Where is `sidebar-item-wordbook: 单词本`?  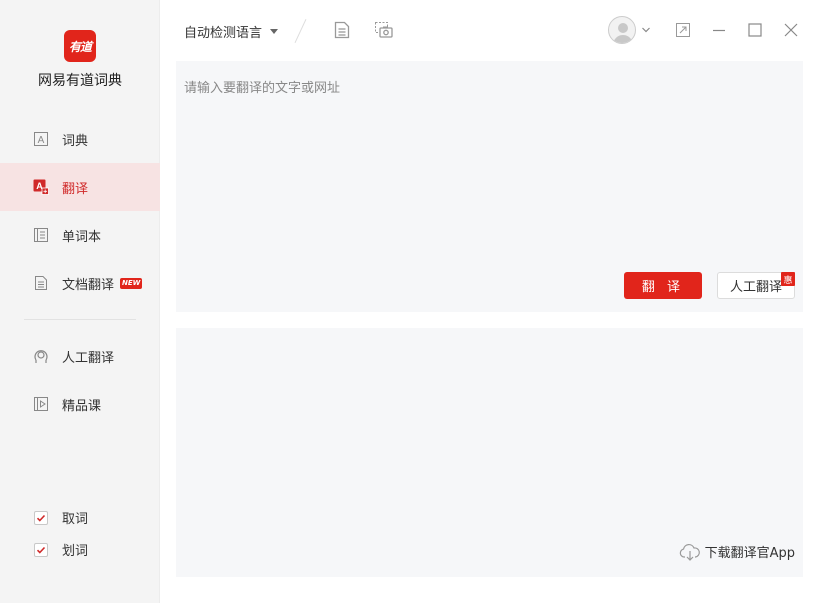 sidebar-item-wordbook: 单词本 is located at coordinates (80, 235).